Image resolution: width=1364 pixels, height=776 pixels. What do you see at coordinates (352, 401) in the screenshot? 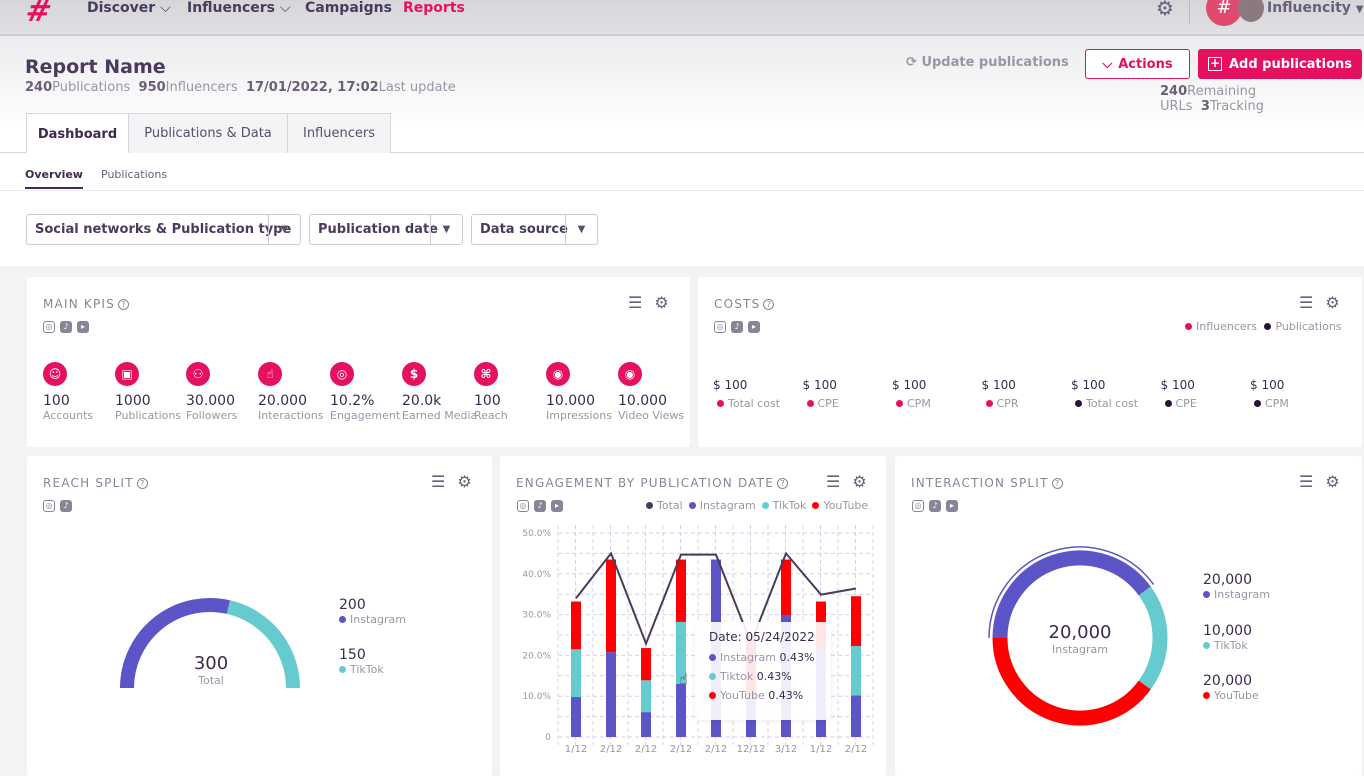
I see `kpi-value: 10.2%` at bounding box center [352, 401].